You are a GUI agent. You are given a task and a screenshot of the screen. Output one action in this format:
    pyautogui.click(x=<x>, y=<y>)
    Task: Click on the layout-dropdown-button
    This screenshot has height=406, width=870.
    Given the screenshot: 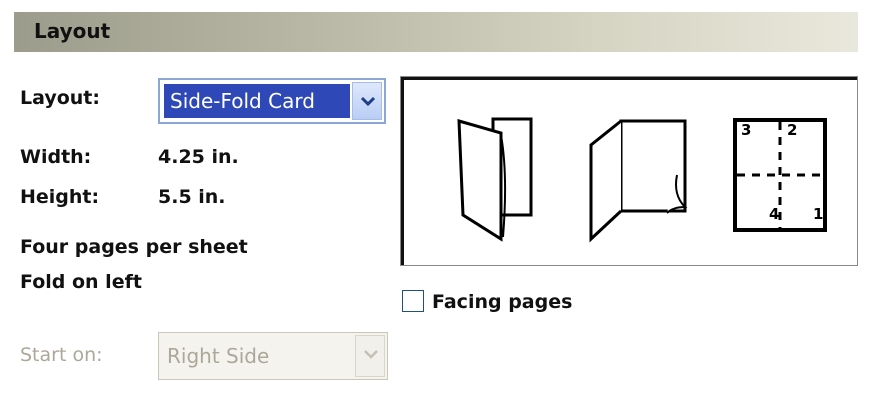 What is the action you would take?
    pyautogui.click(x=367, y=101)
    